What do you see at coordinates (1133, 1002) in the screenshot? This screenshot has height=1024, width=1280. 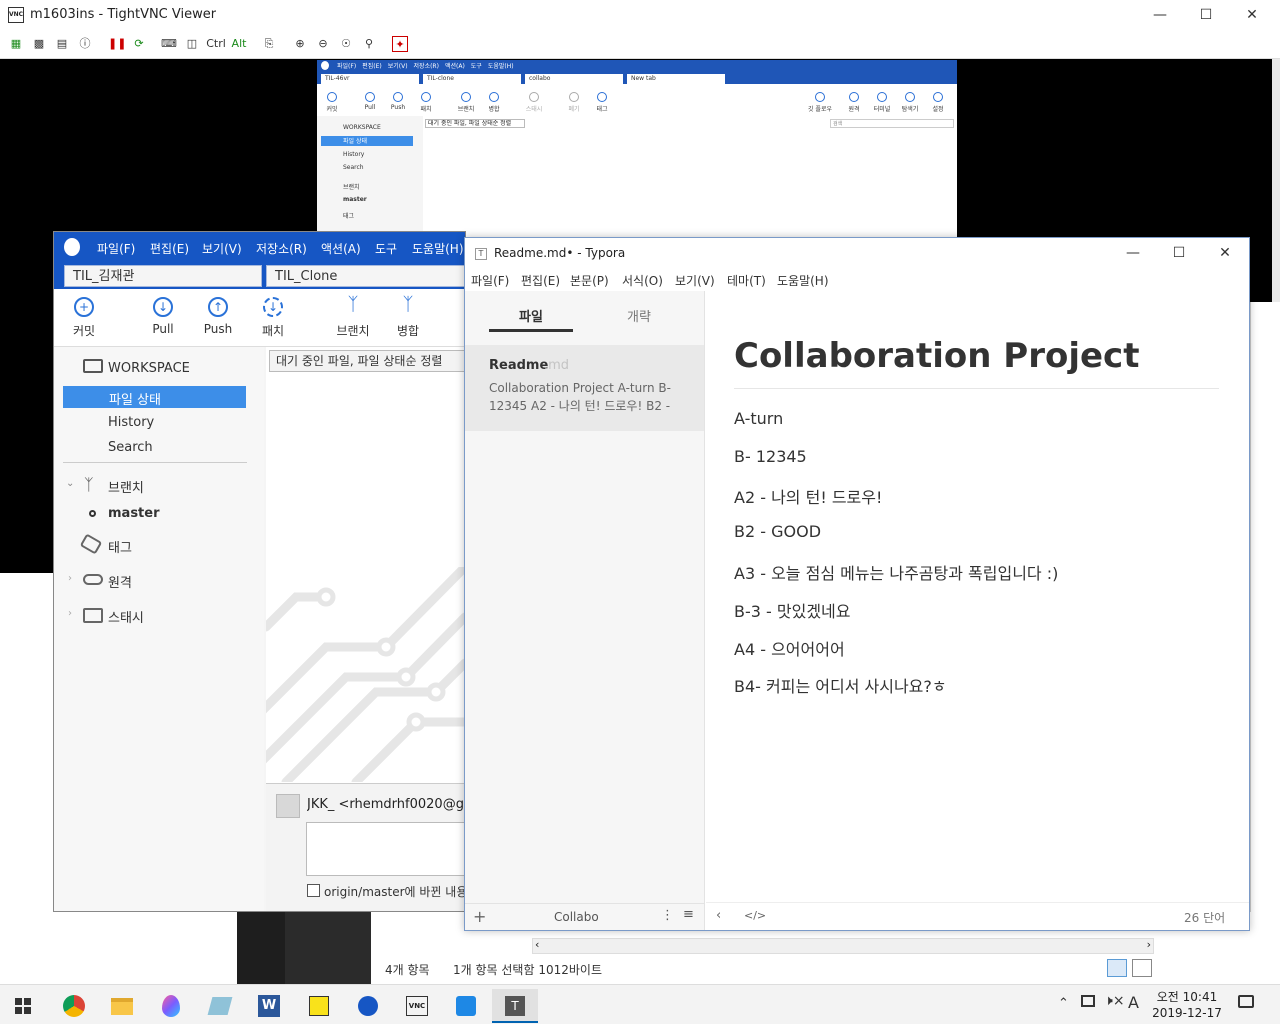 I see `ime-indicator: A` at bounding box center [1133, 1002].